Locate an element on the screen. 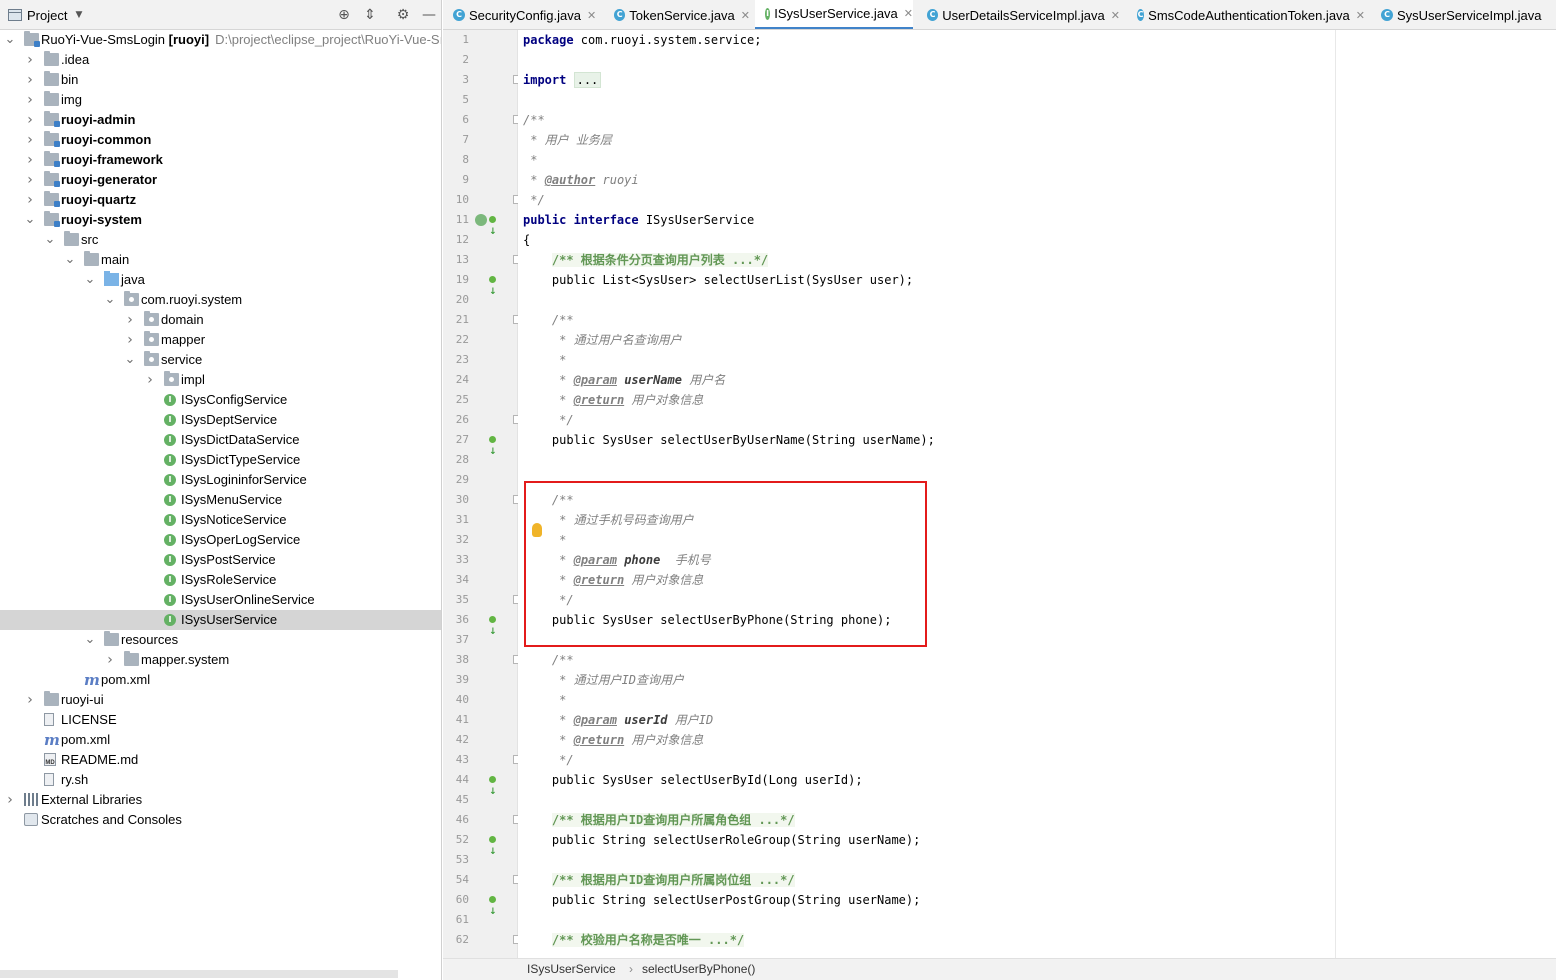  tree-item: I ISysUserOnlineService is located at coordinates (220, 600).